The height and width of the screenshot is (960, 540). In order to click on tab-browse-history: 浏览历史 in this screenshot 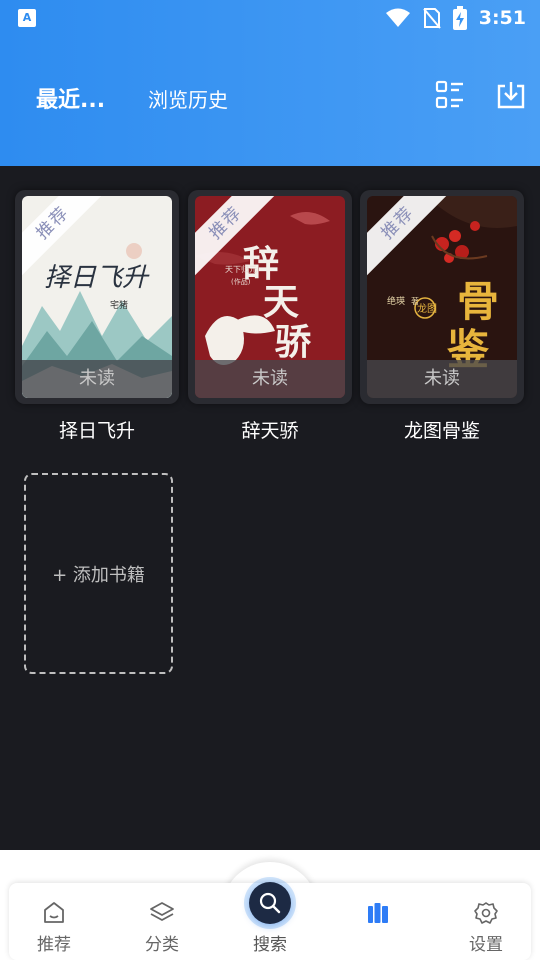, I will do `click(188, 98)`.